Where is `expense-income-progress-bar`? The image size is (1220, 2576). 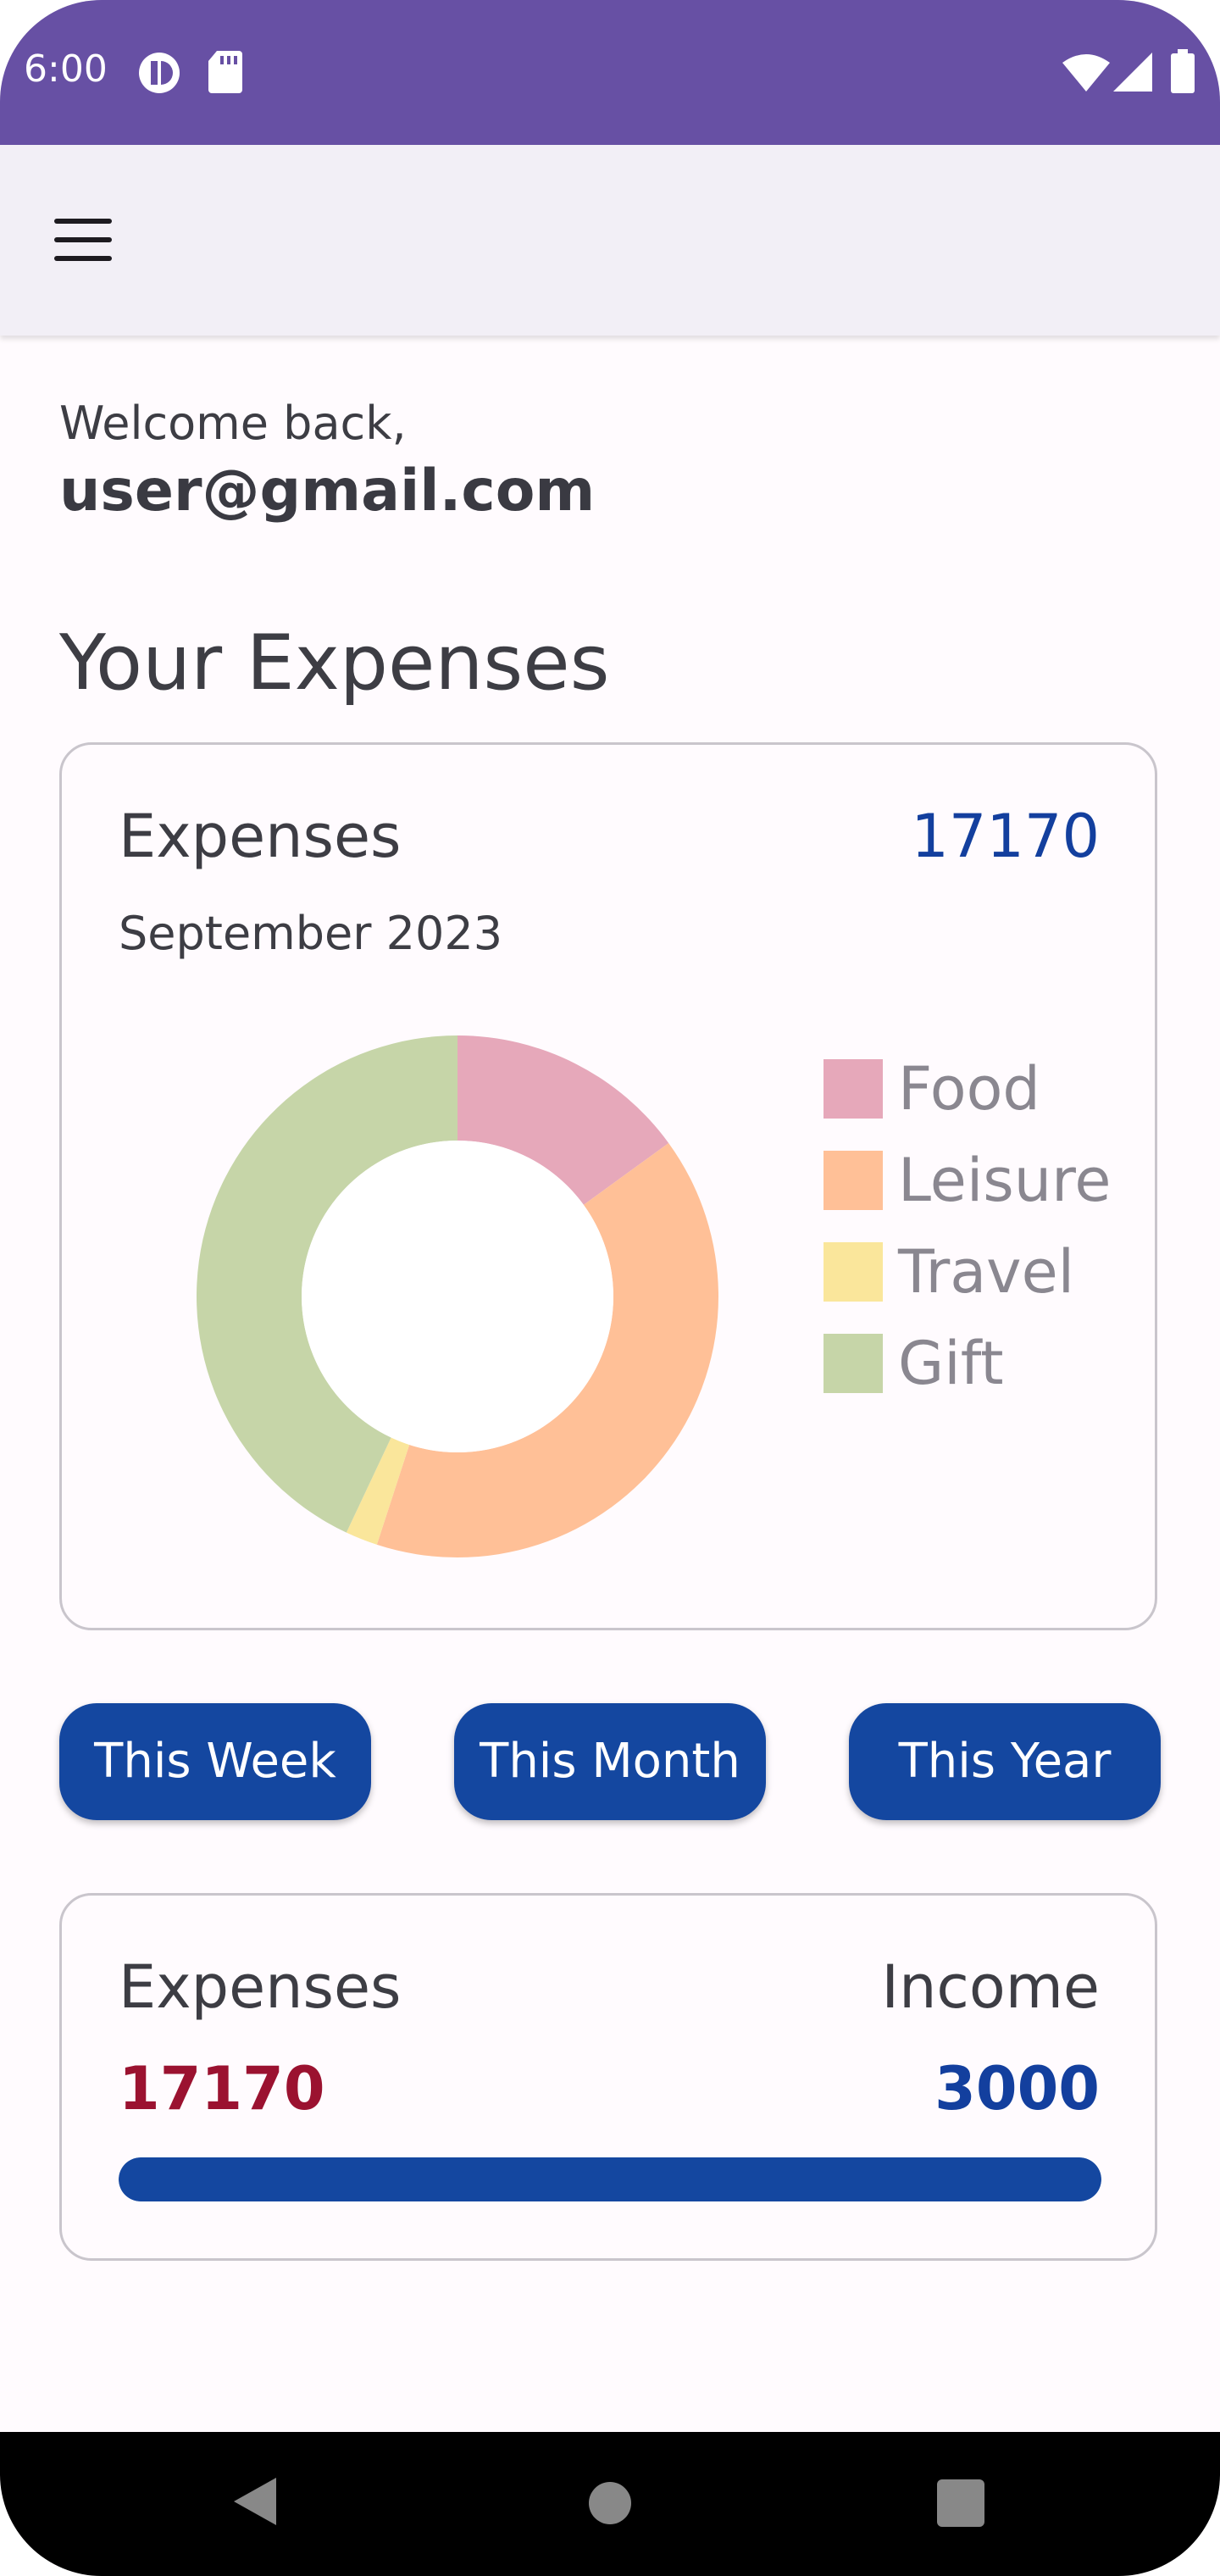 expense-income-progress-bar is located at coordinates (610, 2179).